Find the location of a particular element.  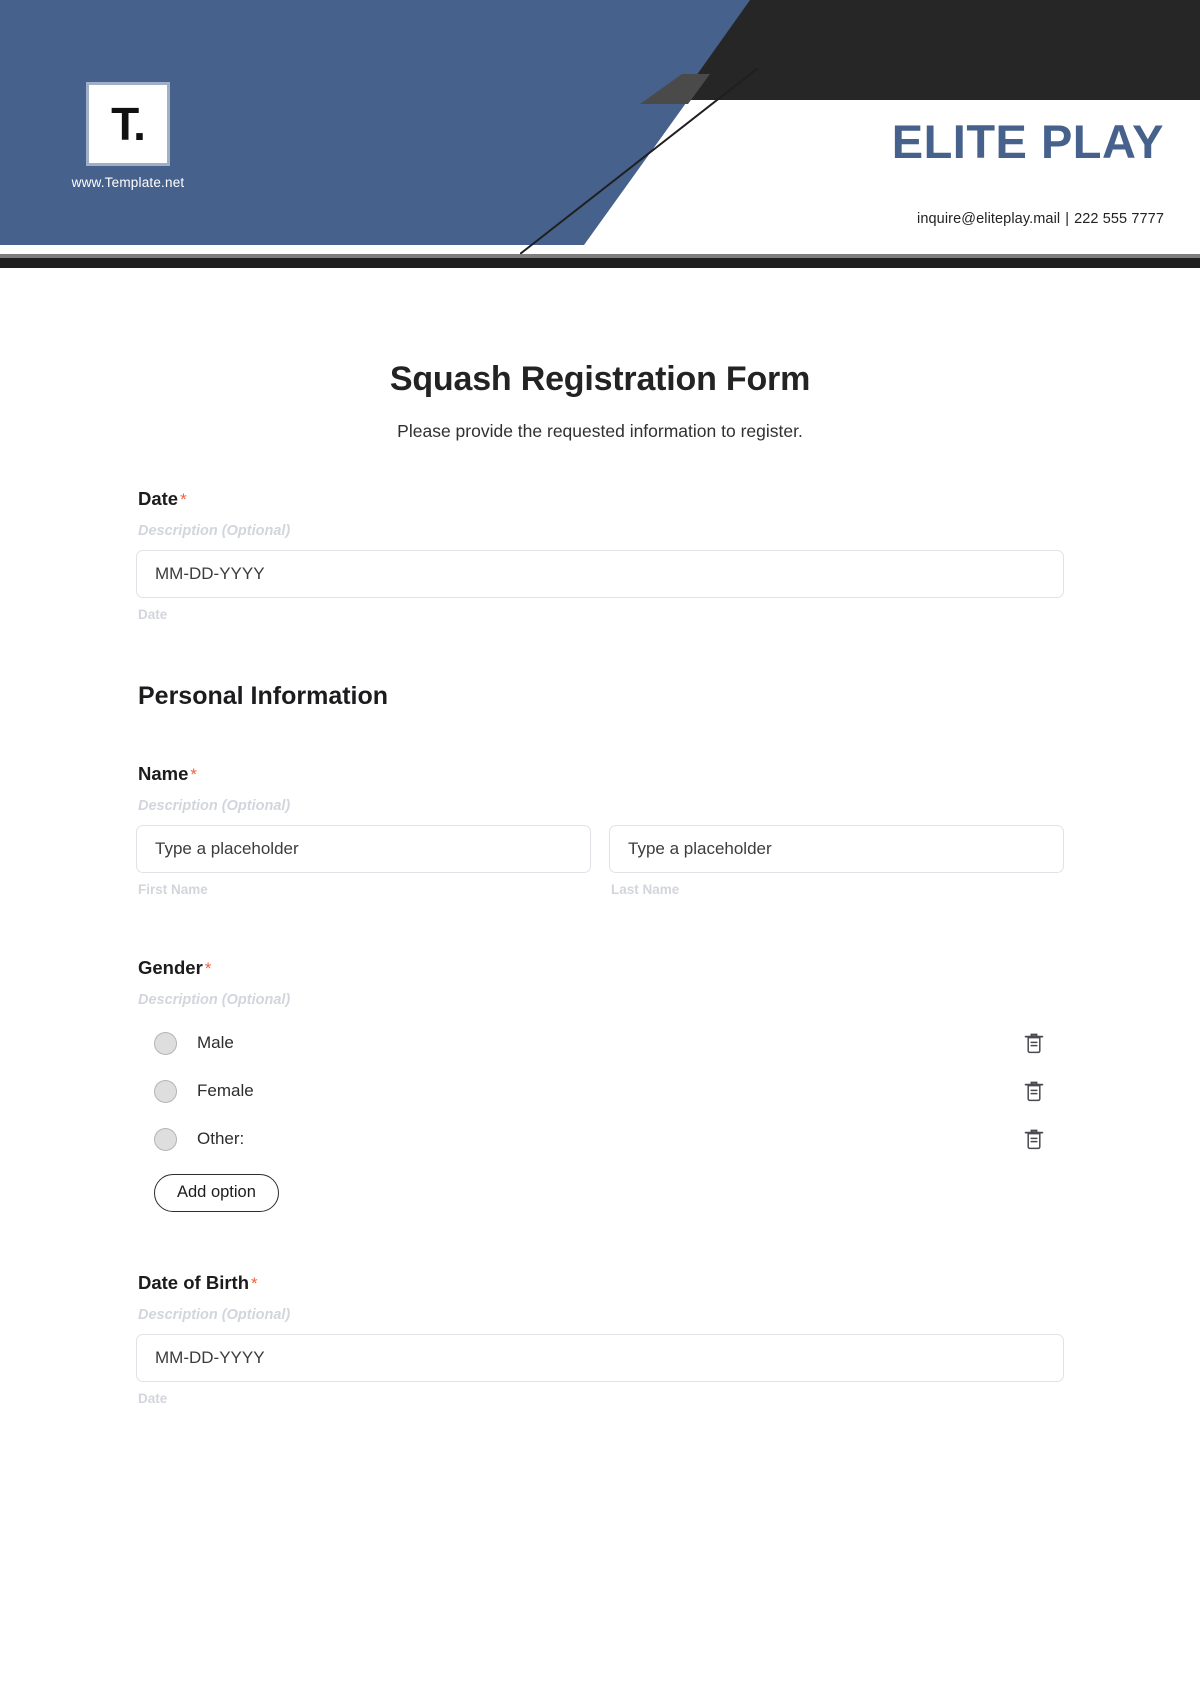

template-logo: T. is located at coordinates (128, 124).